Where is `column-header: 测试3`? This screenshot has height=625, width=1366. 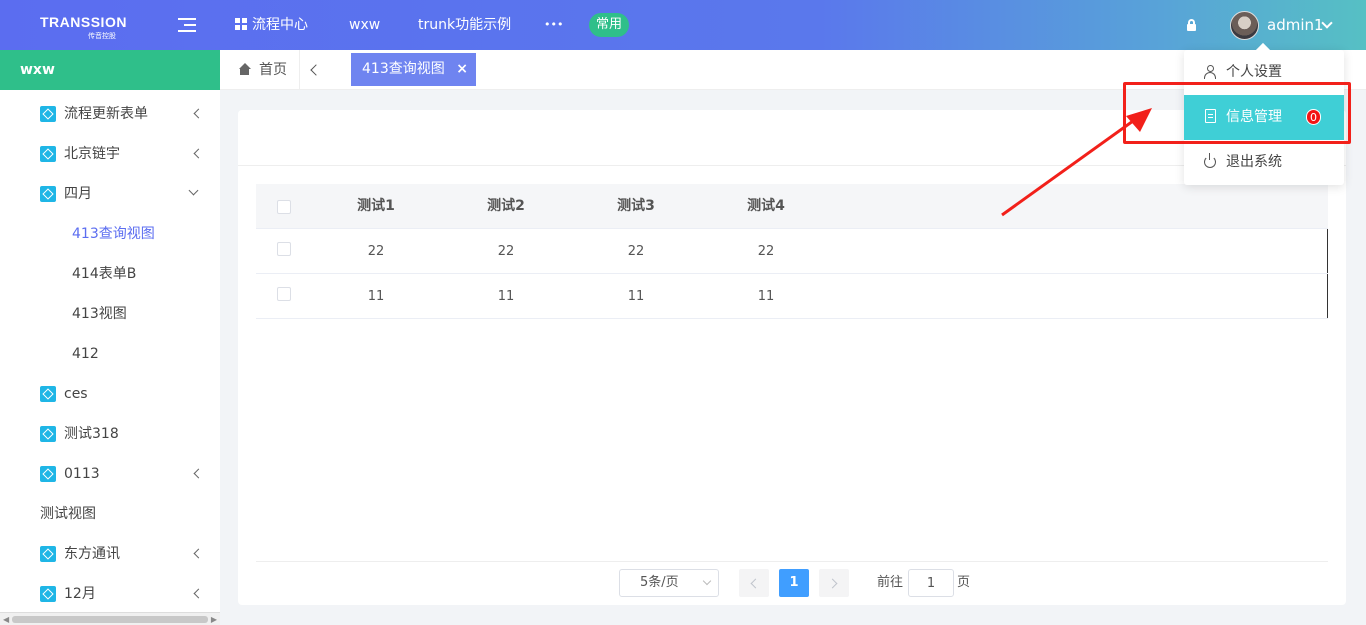
column-header: 测试3 is located at coordinates (636, 206).